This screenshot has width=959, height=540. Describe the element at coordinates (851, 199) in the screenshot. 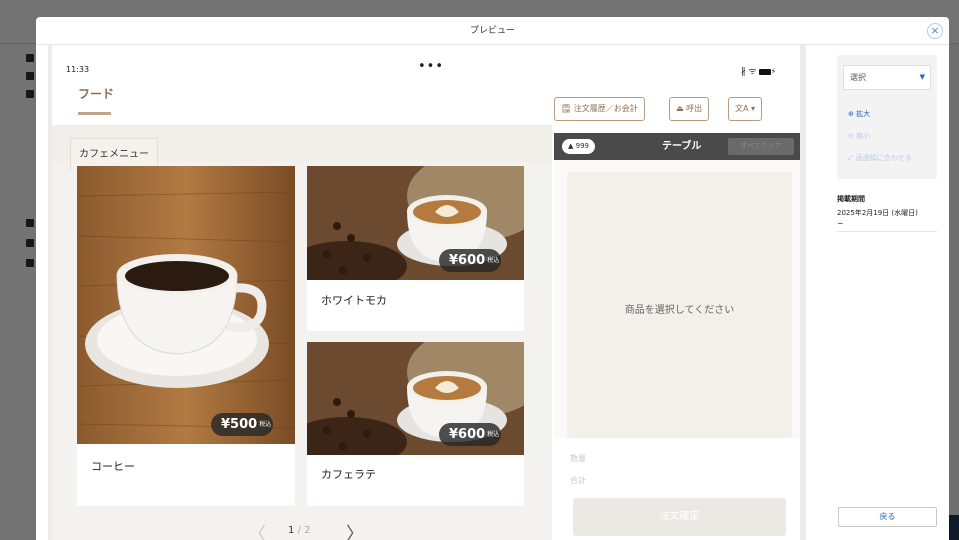

I see `period-label: 掲載期間` at that location.